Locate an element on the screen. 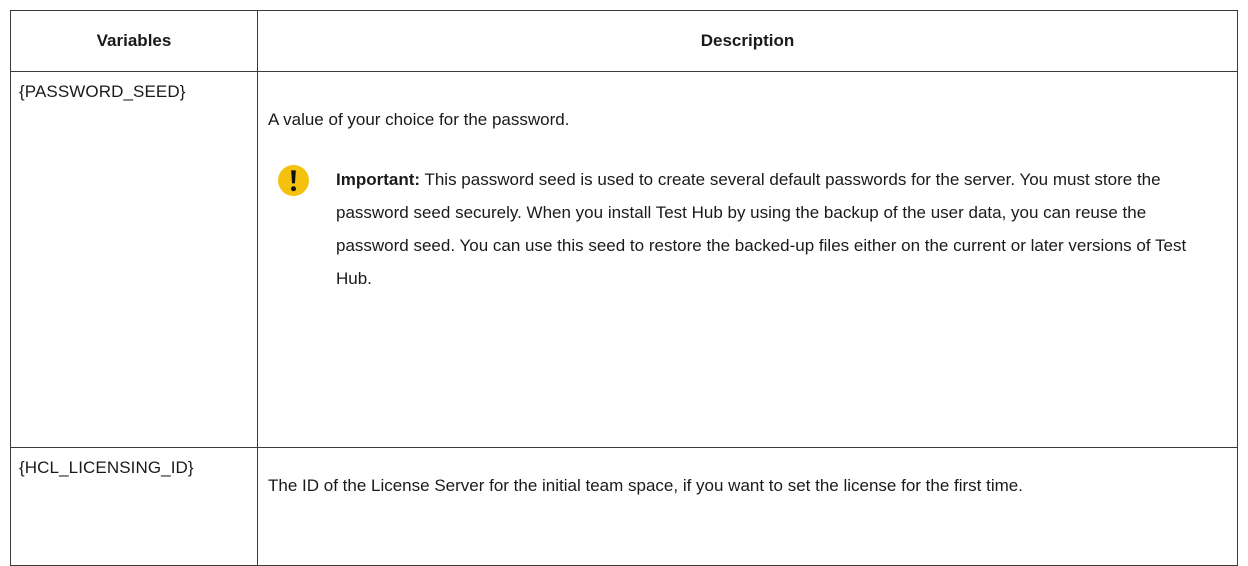 This screenshot has height=566, width=1248. note-label: Important: is located at coordinates (378, 179).